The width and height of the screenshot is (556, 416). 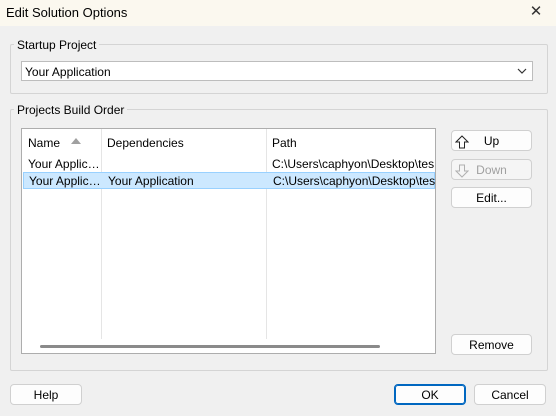 I want to click on cancel-button-label: Cancel, so click(x=510, y=395).